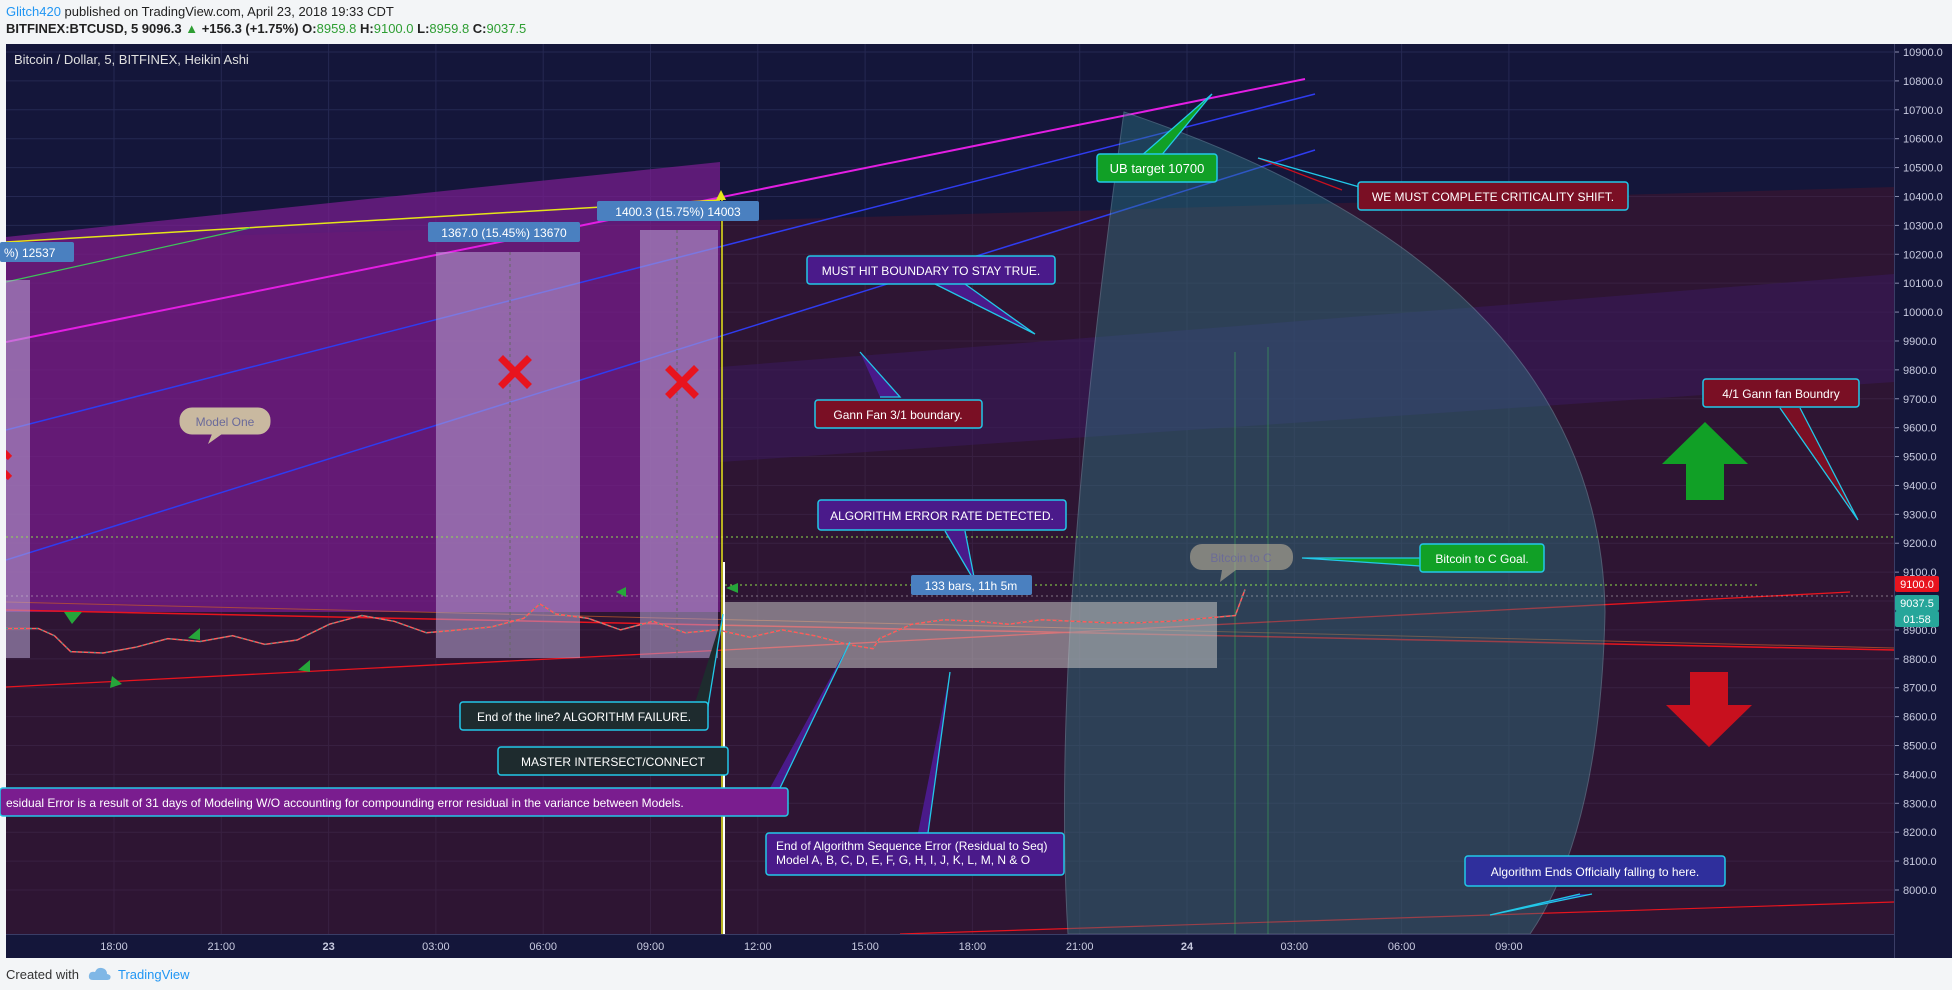  Describe the element at coordinates (367, 28) in the screenshot. I see `high-label: H:` at that location.